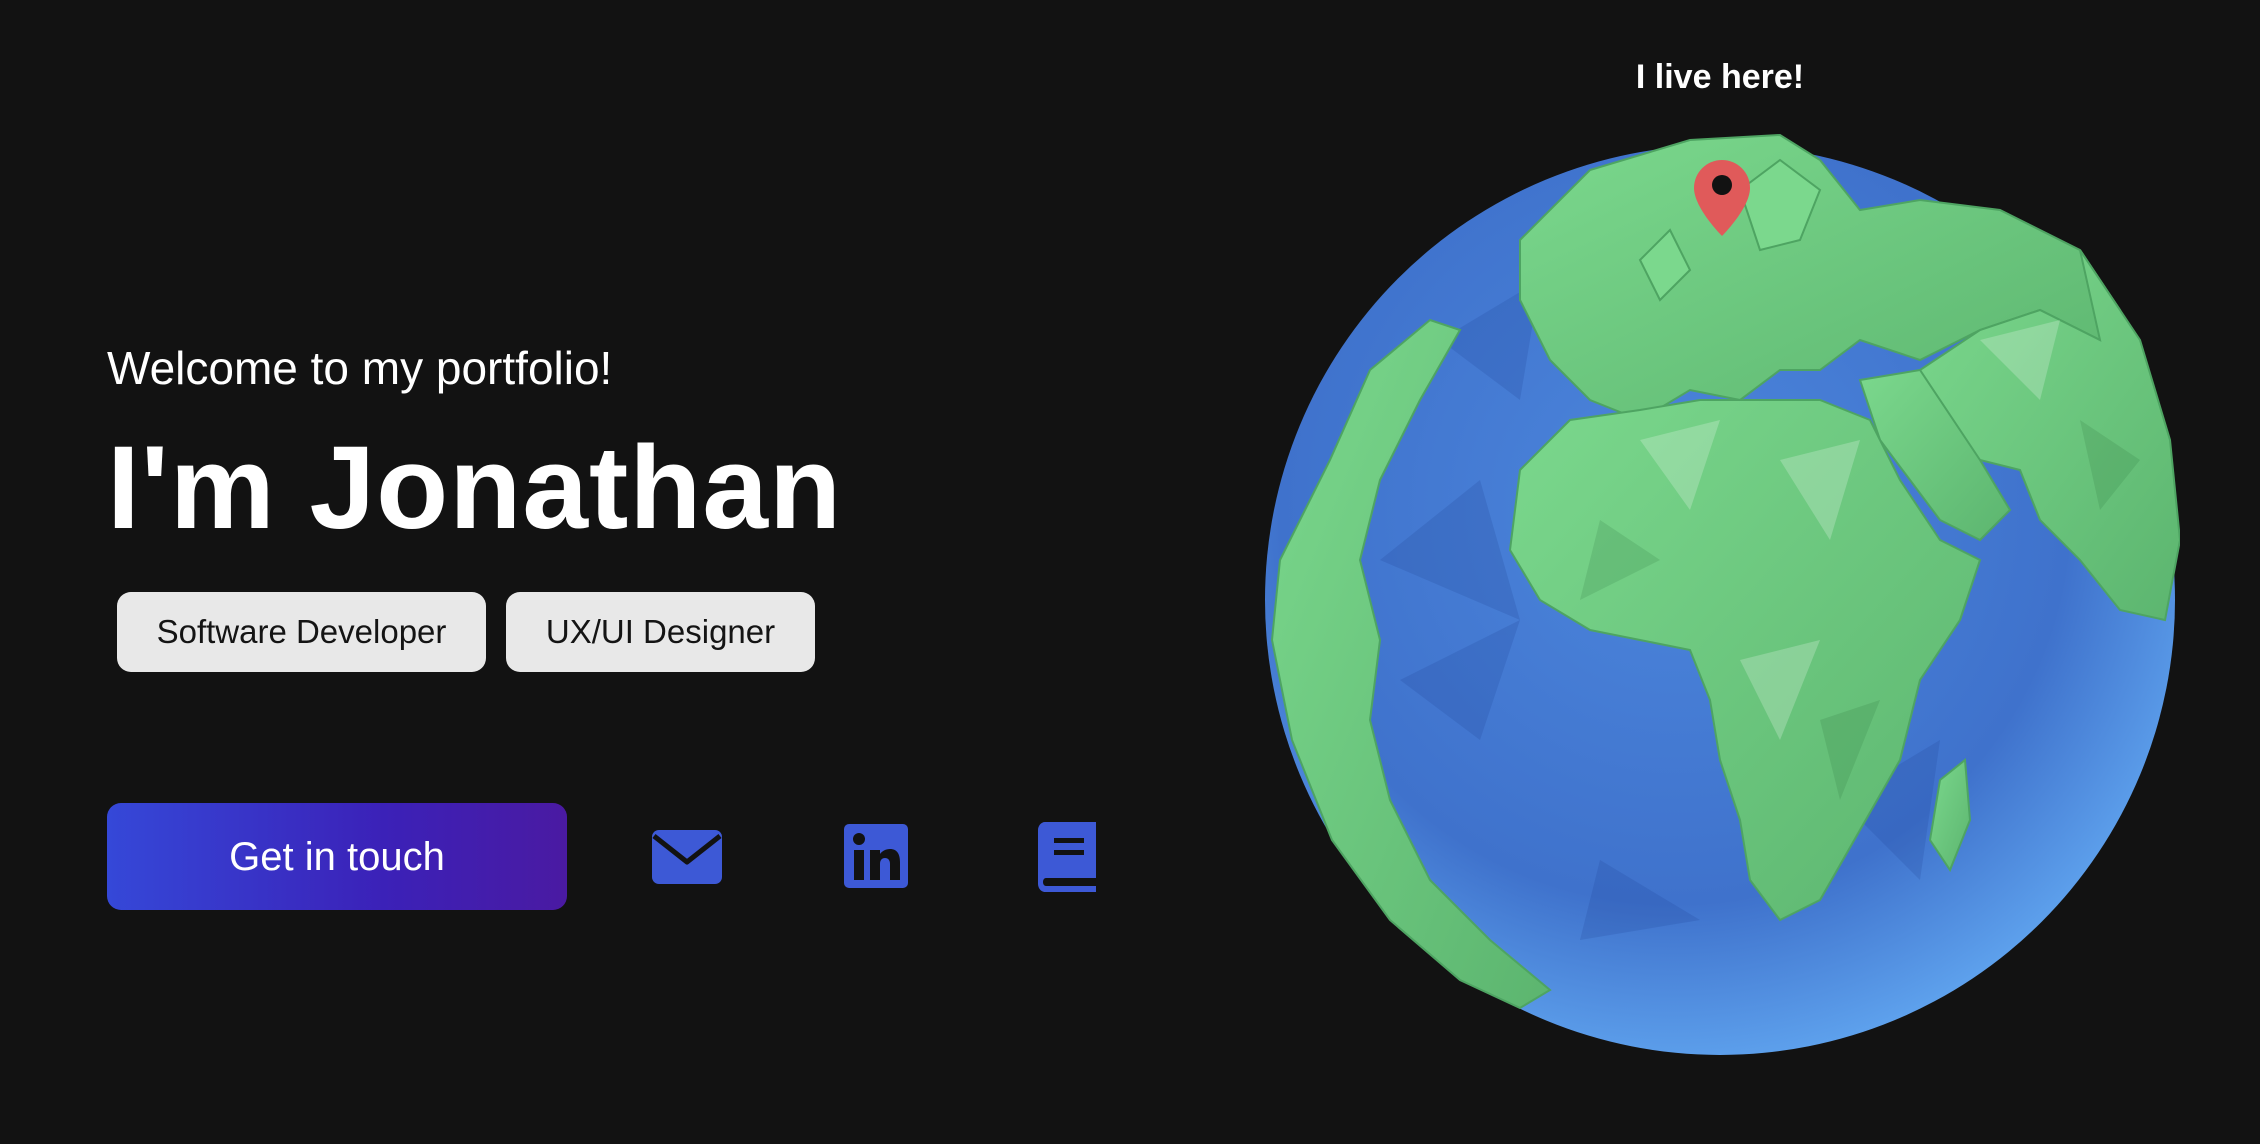  What do you see at coordinates (1067, 857) in the screenshot?
I see `blog-book-icon` at bounding box center [1067, 857].